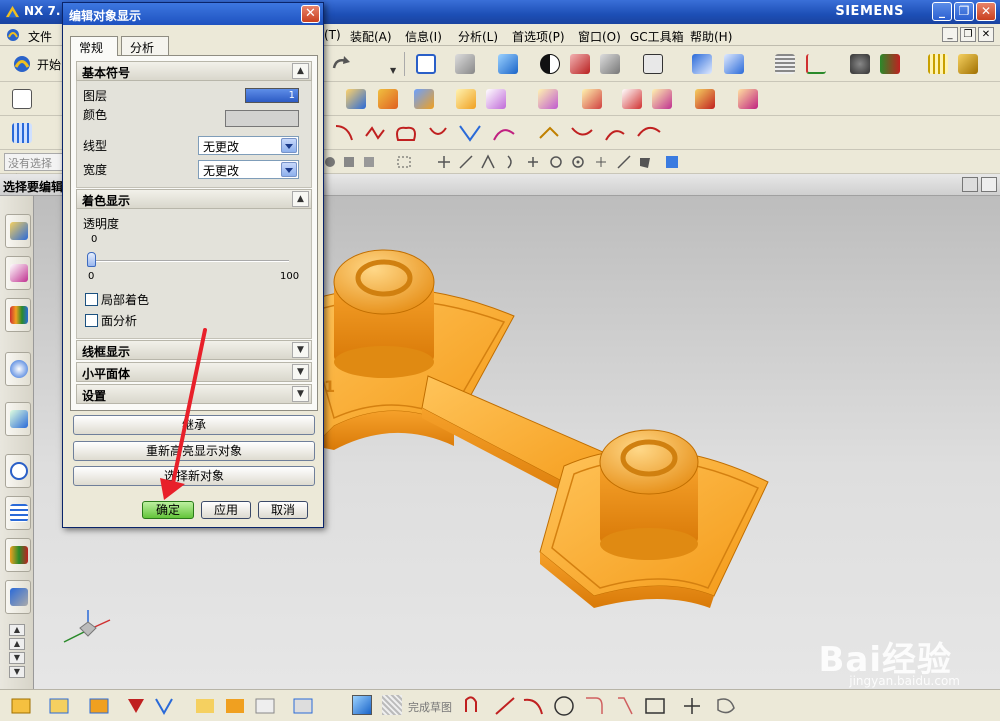  What do you see at coordinates (599, 36) in the screenshot?
I see `menu-window: 窗口(O)` at bounding box center [599, 36].